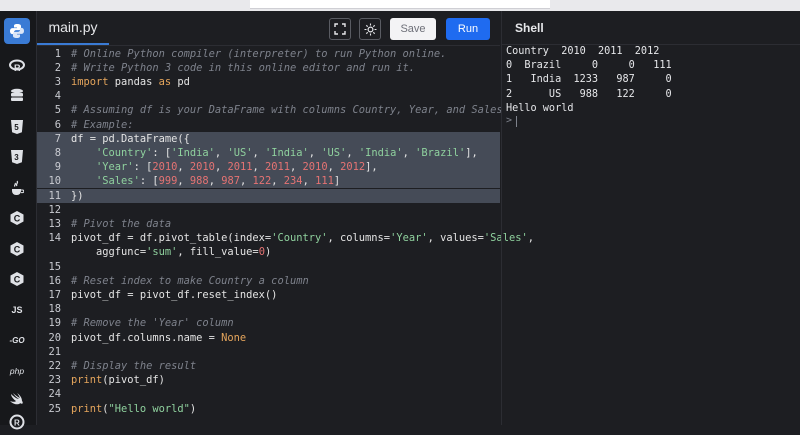 The height and width of the screenshot is (435, 800). I want to click on code-line: 12, so click(268, 210).